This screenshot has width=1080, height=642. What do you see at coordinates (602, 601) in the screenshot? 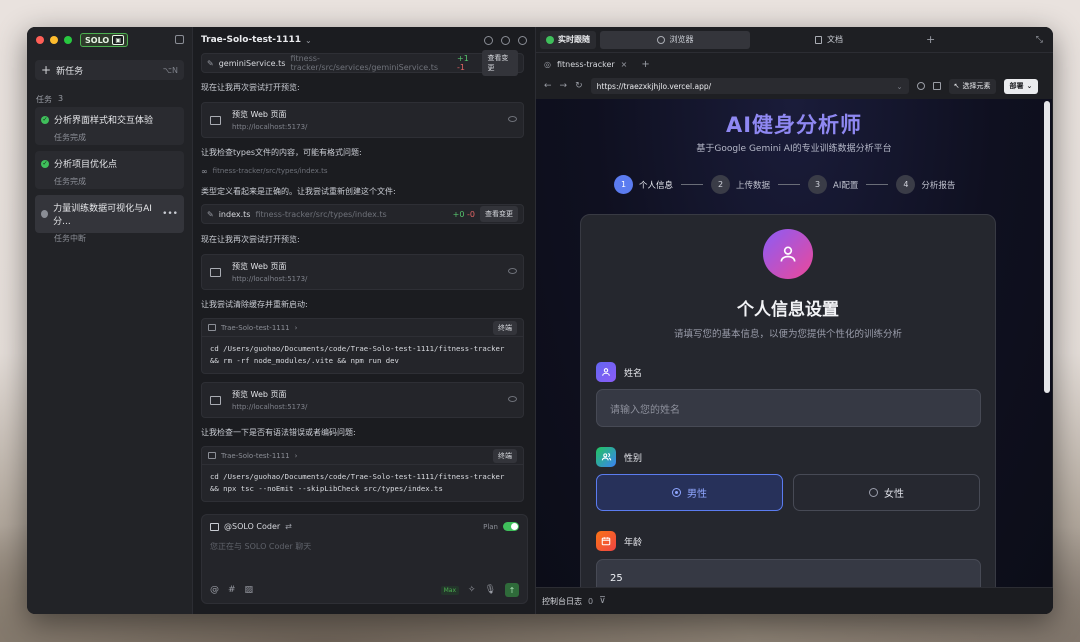
I see `filter-icon: ⊽` at bounding box center [602, 601].